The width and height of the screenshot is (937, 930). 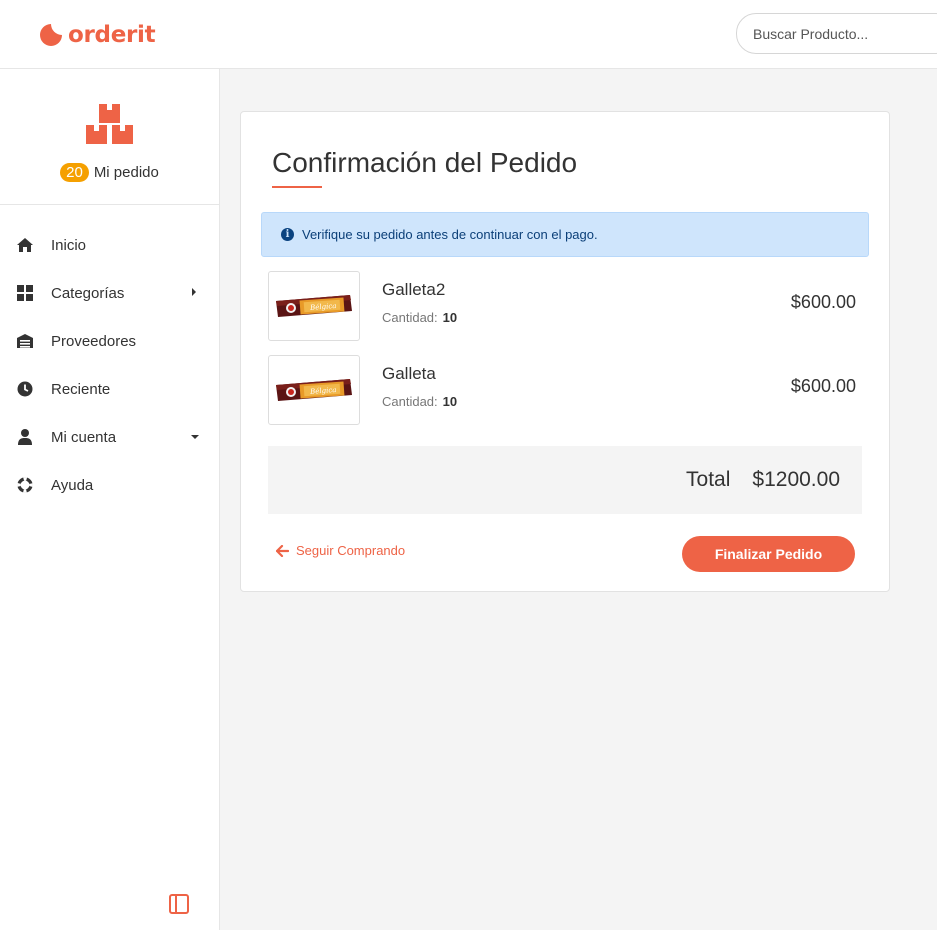 I want to click on lifebuoy-icon, so click(x=25, y=485).